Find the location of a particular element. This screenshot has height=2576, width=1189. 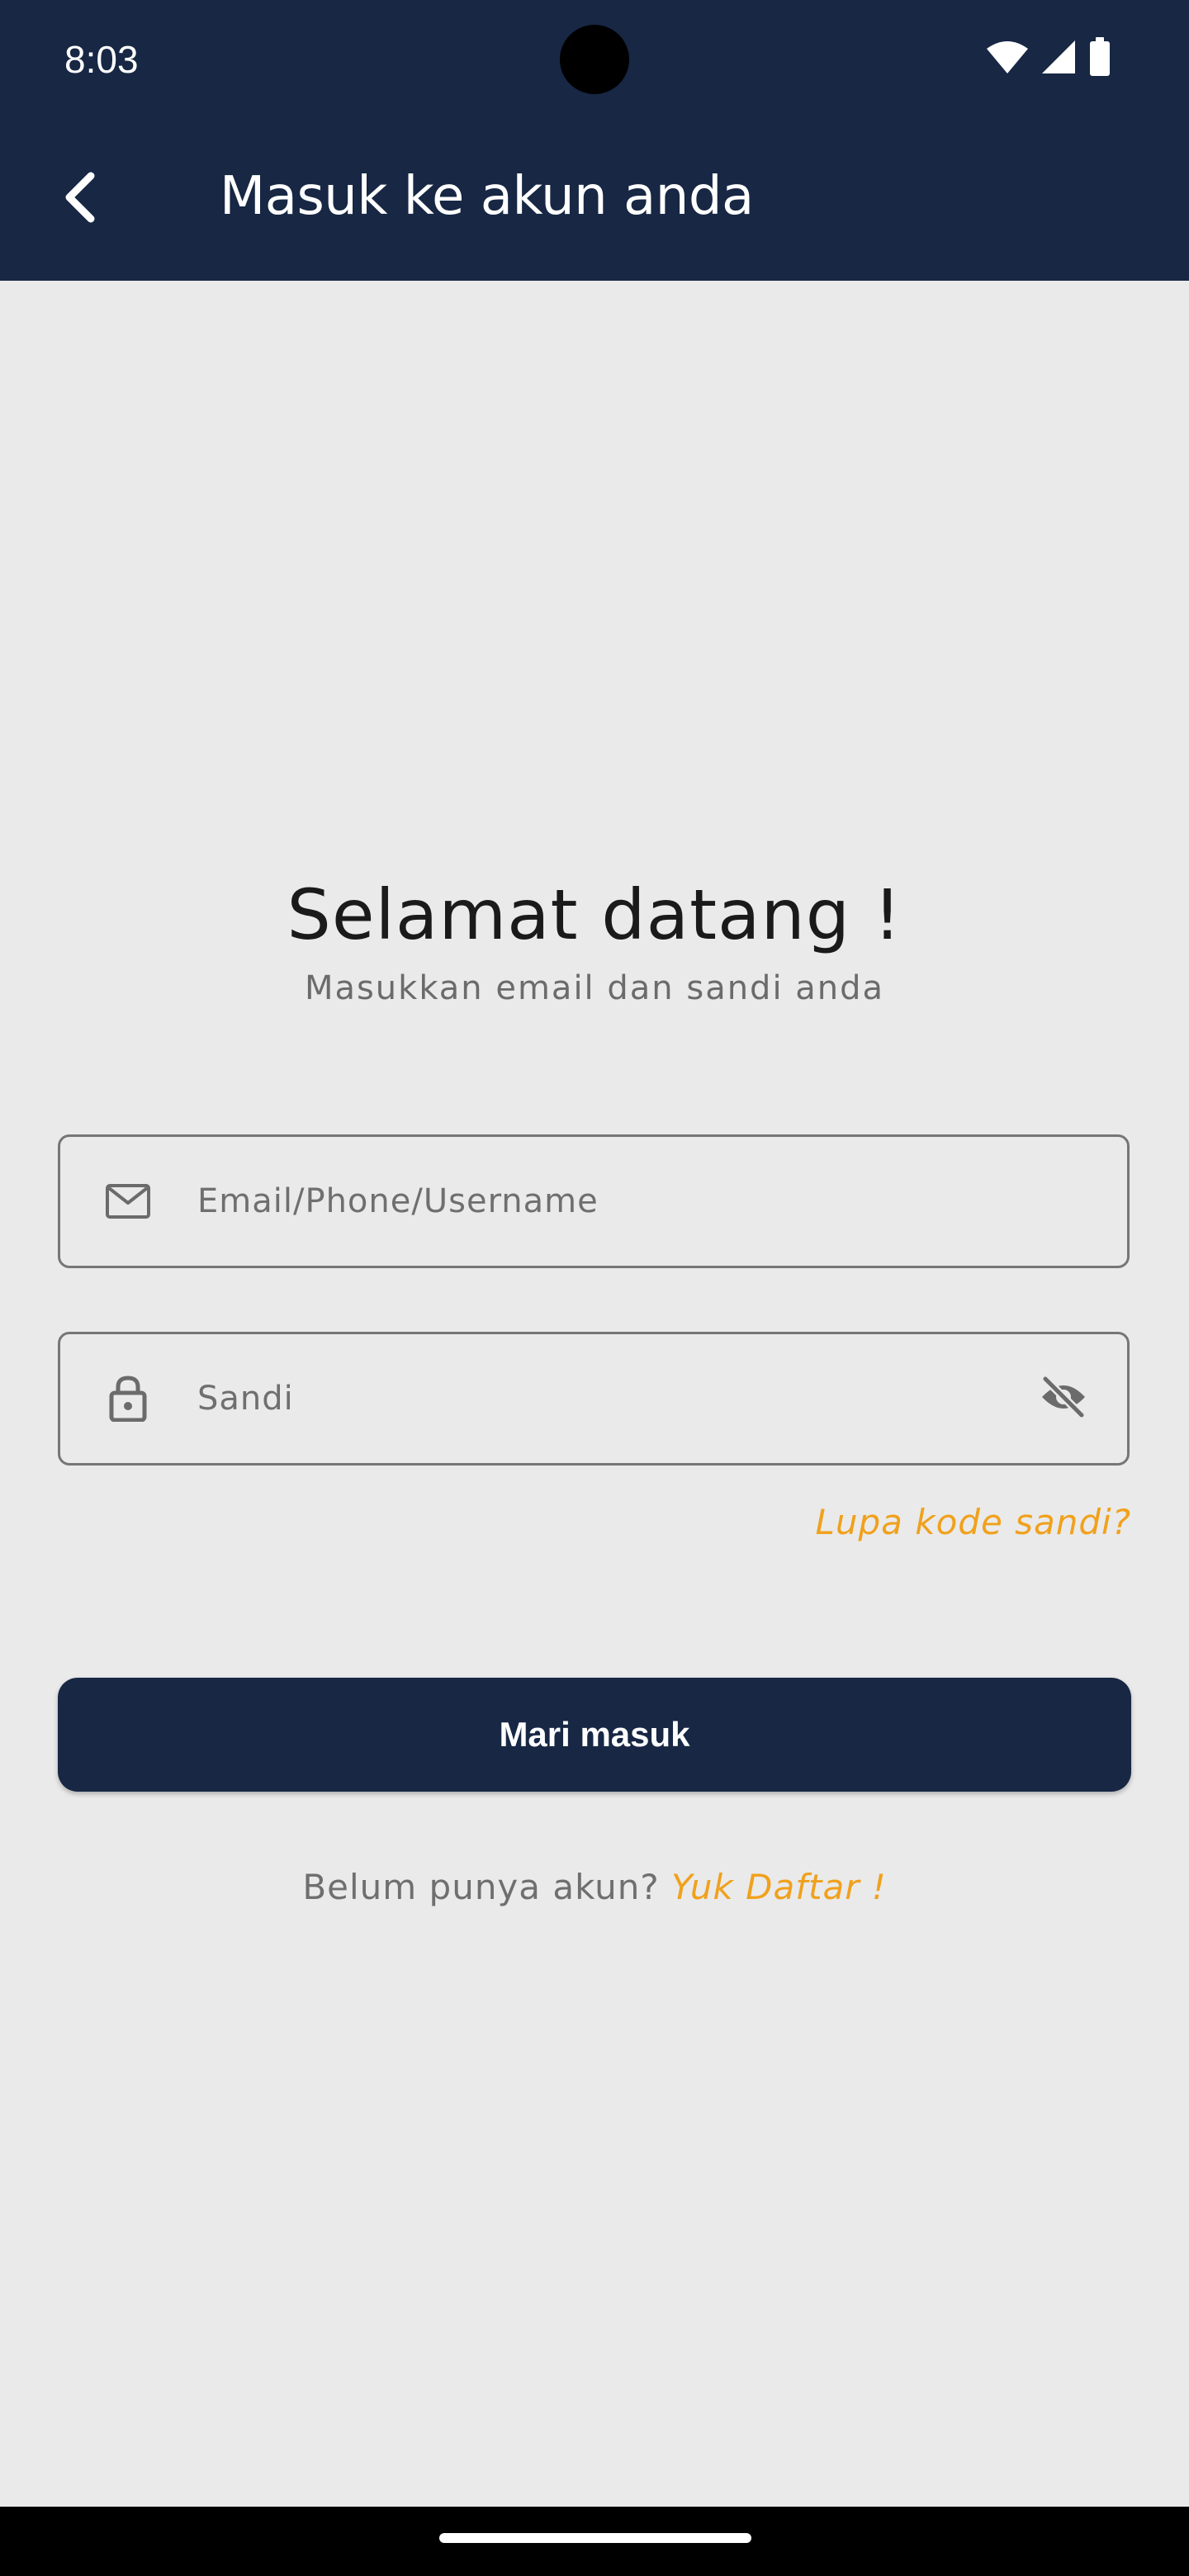

status-icons is located at coordinates (1048, 58).